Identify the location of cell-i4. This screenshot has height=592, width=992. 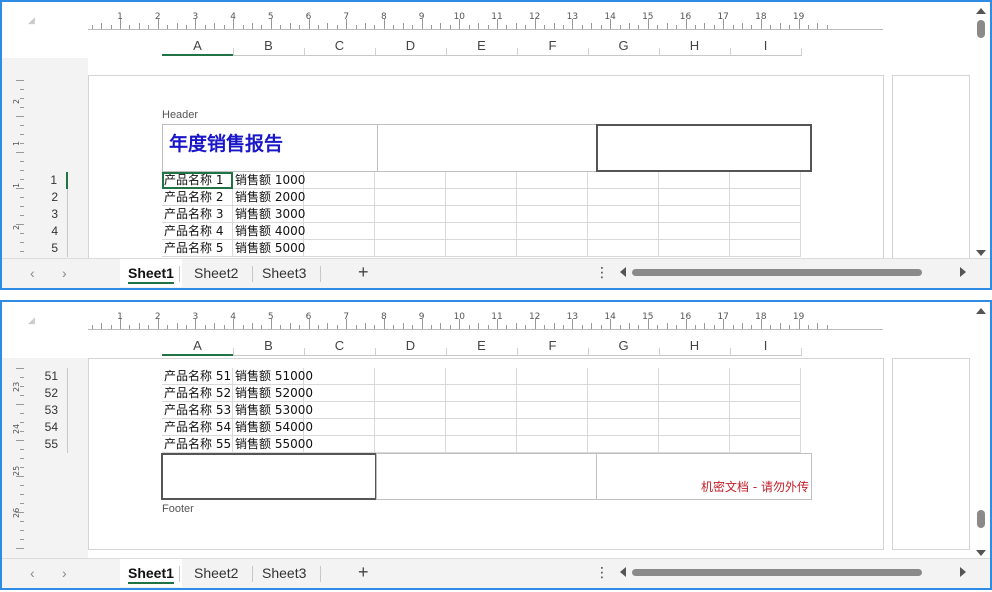
(765, 231).